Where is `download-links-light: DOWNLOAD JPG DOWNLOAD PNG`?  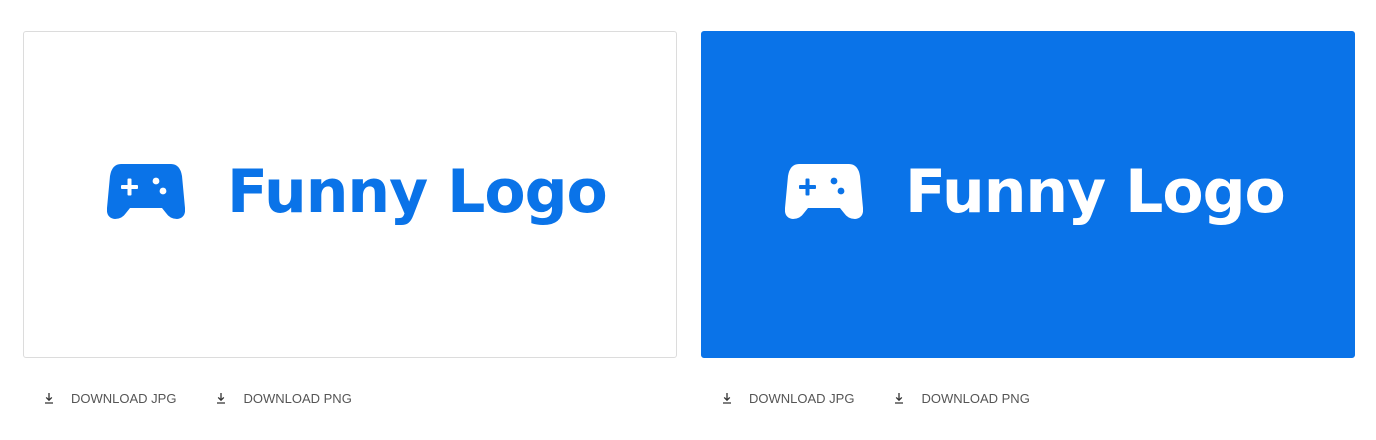
download-links-light: DOWNLOAD JPG DOWNLOAD PNG is located at coordinates (198, 398).